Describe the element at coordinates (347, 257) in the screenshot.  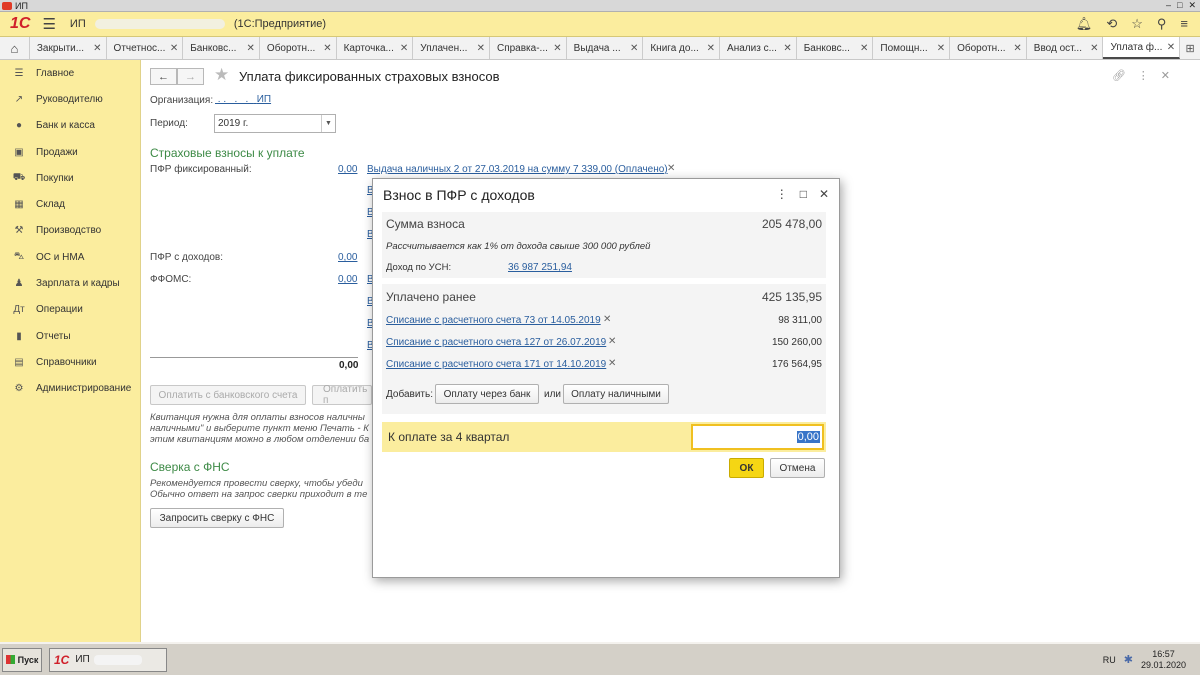
I see `pfr-income-value: 0,00` at that location.